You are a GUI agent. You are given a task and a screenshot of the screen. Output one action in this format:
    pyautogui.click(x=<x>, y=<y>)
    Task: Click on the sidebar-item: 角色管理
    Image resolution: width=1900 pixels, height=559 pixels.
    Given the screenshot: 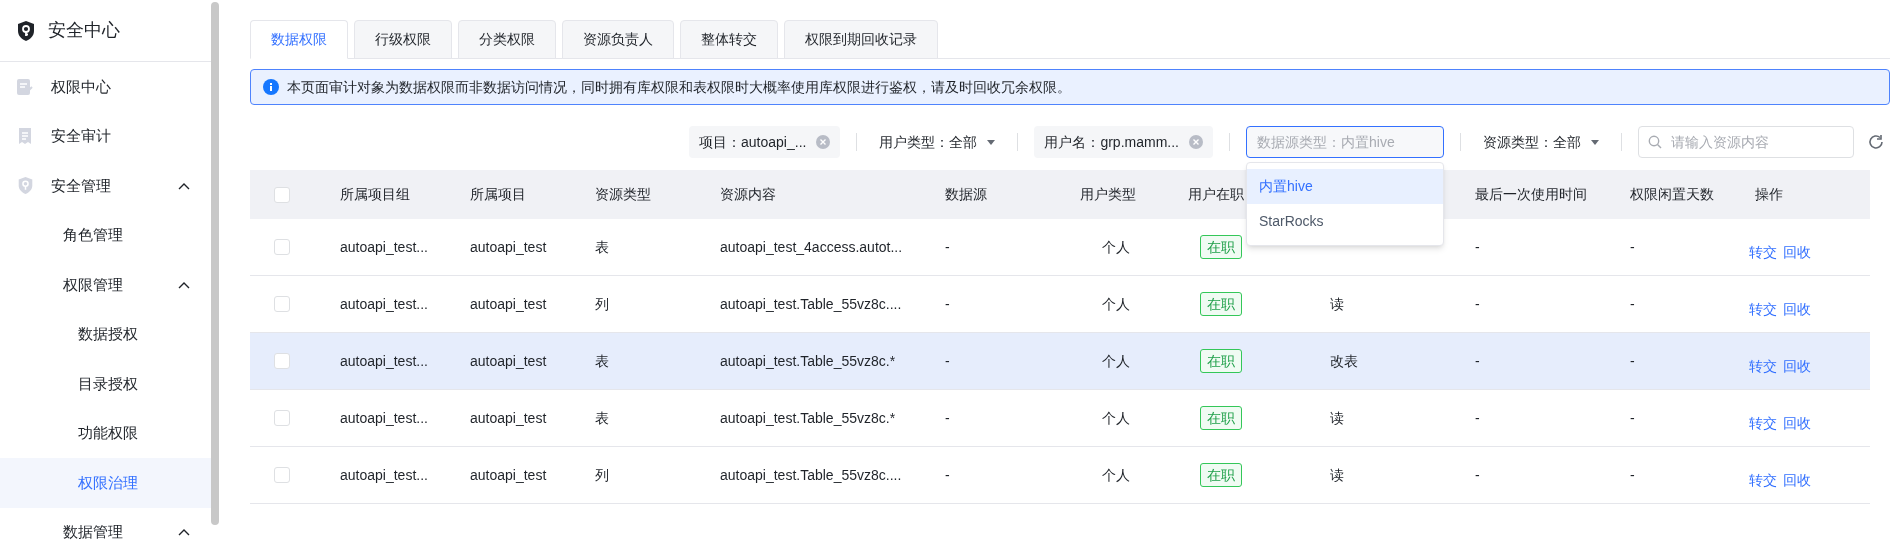 What is the action you would take?
    pyautogui.click(x=106, y=235)
    